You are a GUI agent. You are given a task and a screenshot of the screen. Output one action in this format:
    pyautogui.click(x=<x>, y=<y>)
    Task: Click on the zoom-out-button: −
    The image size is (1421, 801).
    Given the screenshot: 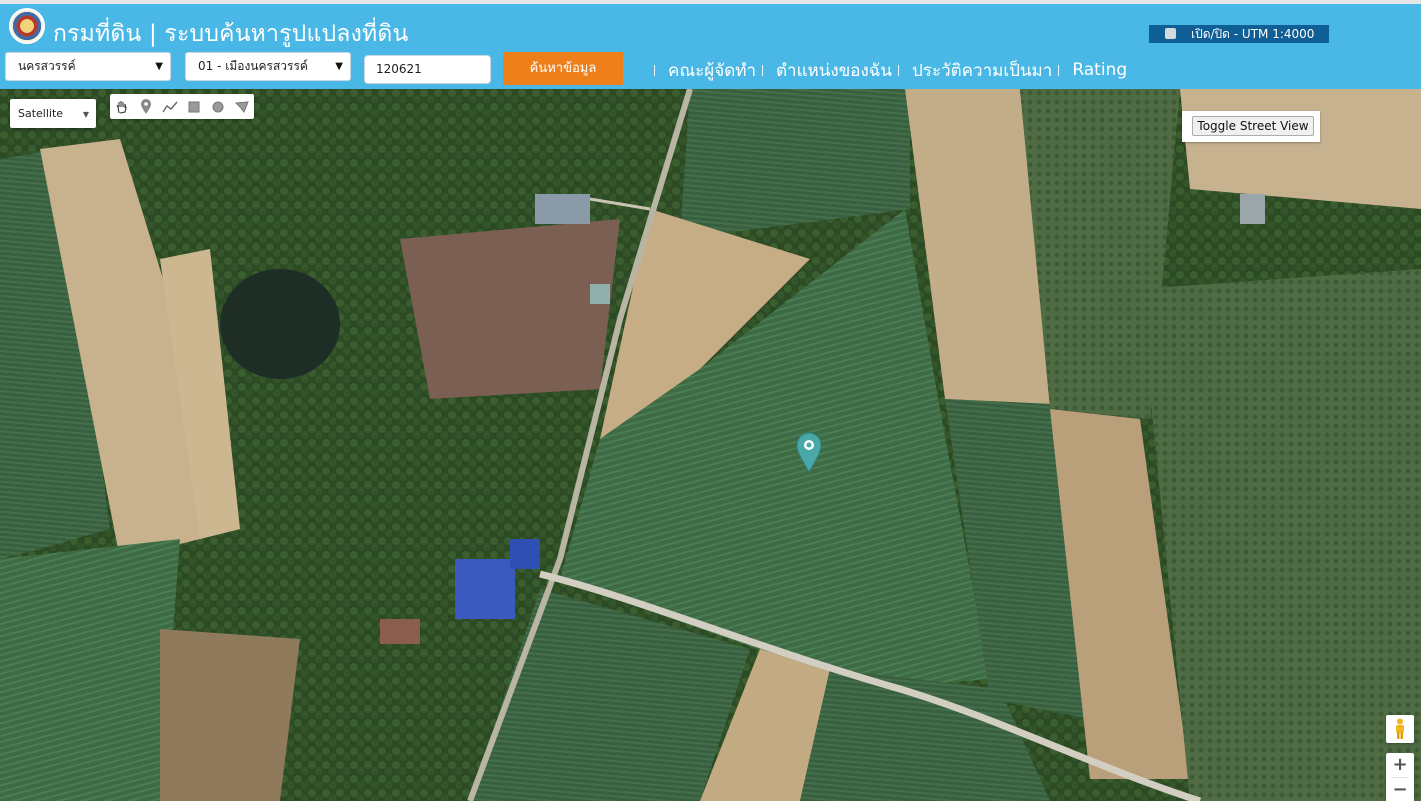 What is the action you would take?
    pyautogui.click(x=1400, y=789)
    